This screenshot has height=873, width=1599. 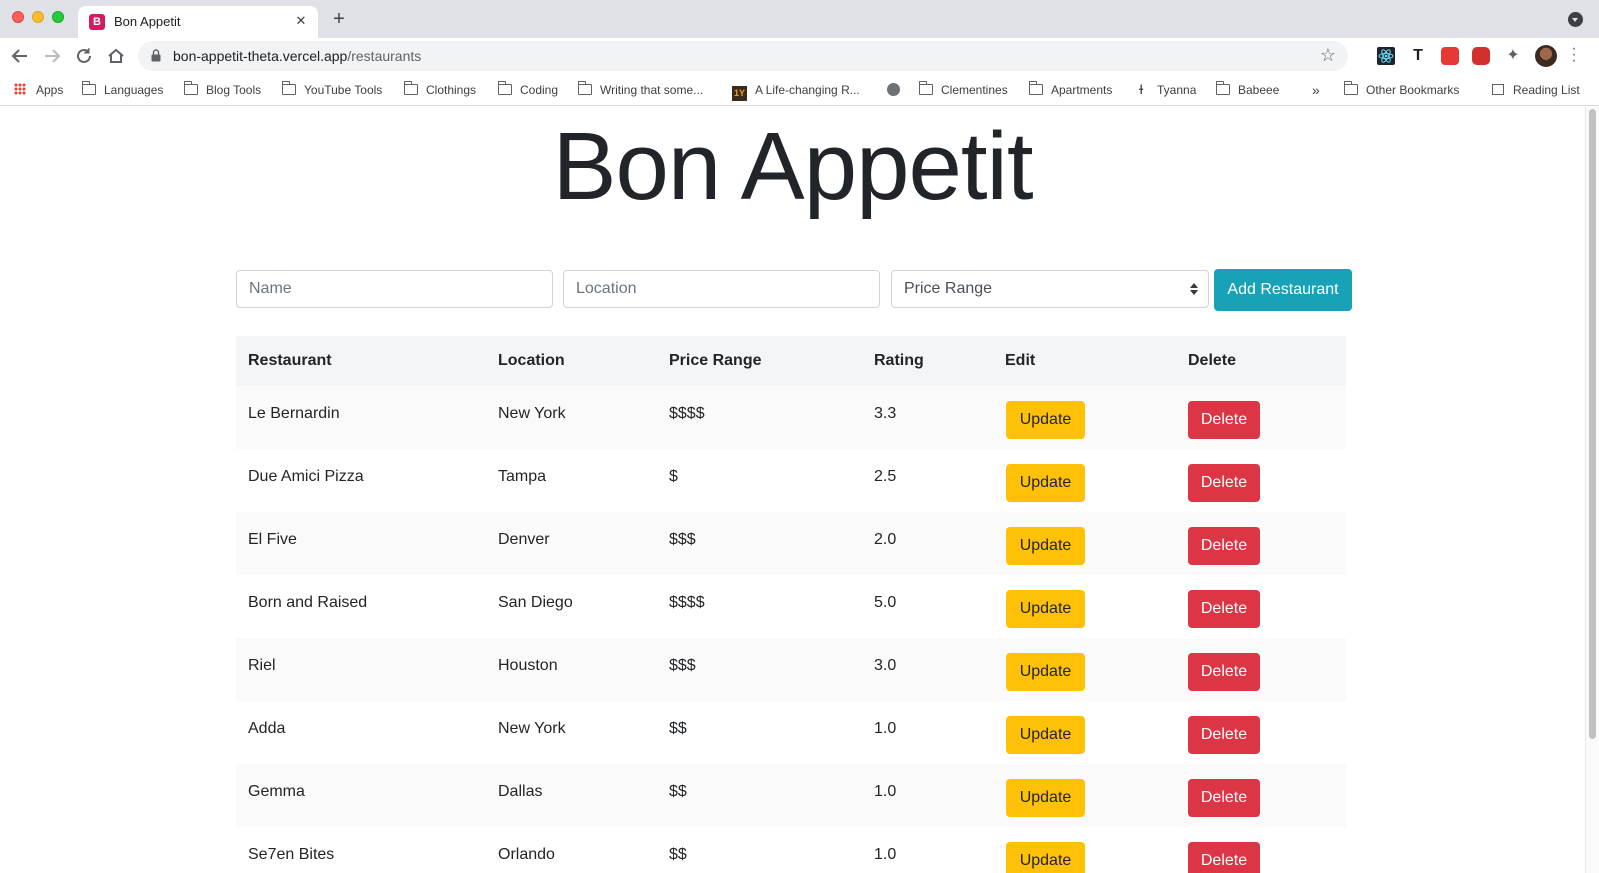 I want to click on page-scrollbar, so click(x=1592, y=490).